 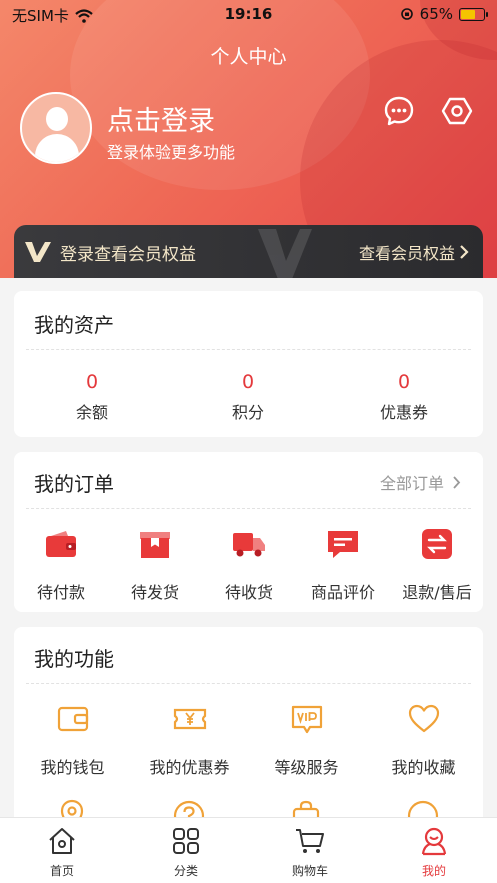 I want to click on login-button: 点击登录, so click(x=161, y=118).